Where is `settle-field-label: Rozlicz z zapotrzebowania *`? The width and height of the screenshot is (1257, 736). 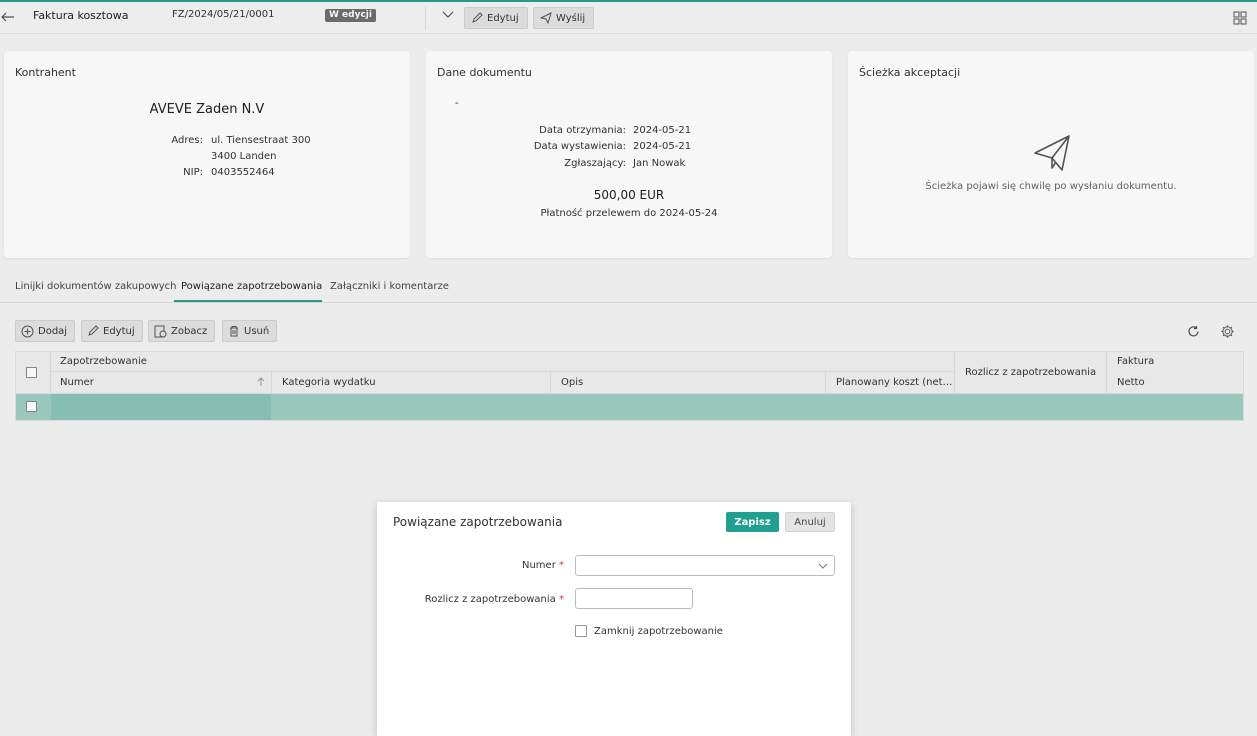
settle-field-label: Rozlicz z zapotrzebowania * is located at coordinates (494, 599).